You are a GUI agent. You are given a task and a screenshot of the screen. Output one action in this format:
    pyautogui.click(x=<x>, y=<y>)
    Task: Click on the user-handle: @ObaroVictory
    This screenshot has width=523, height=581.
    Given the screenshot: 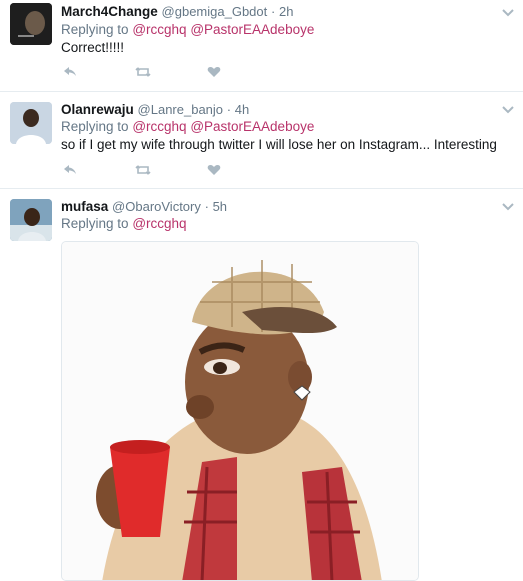 What is the action you would take?
    pyautogui.click(x=156, y=206)
    